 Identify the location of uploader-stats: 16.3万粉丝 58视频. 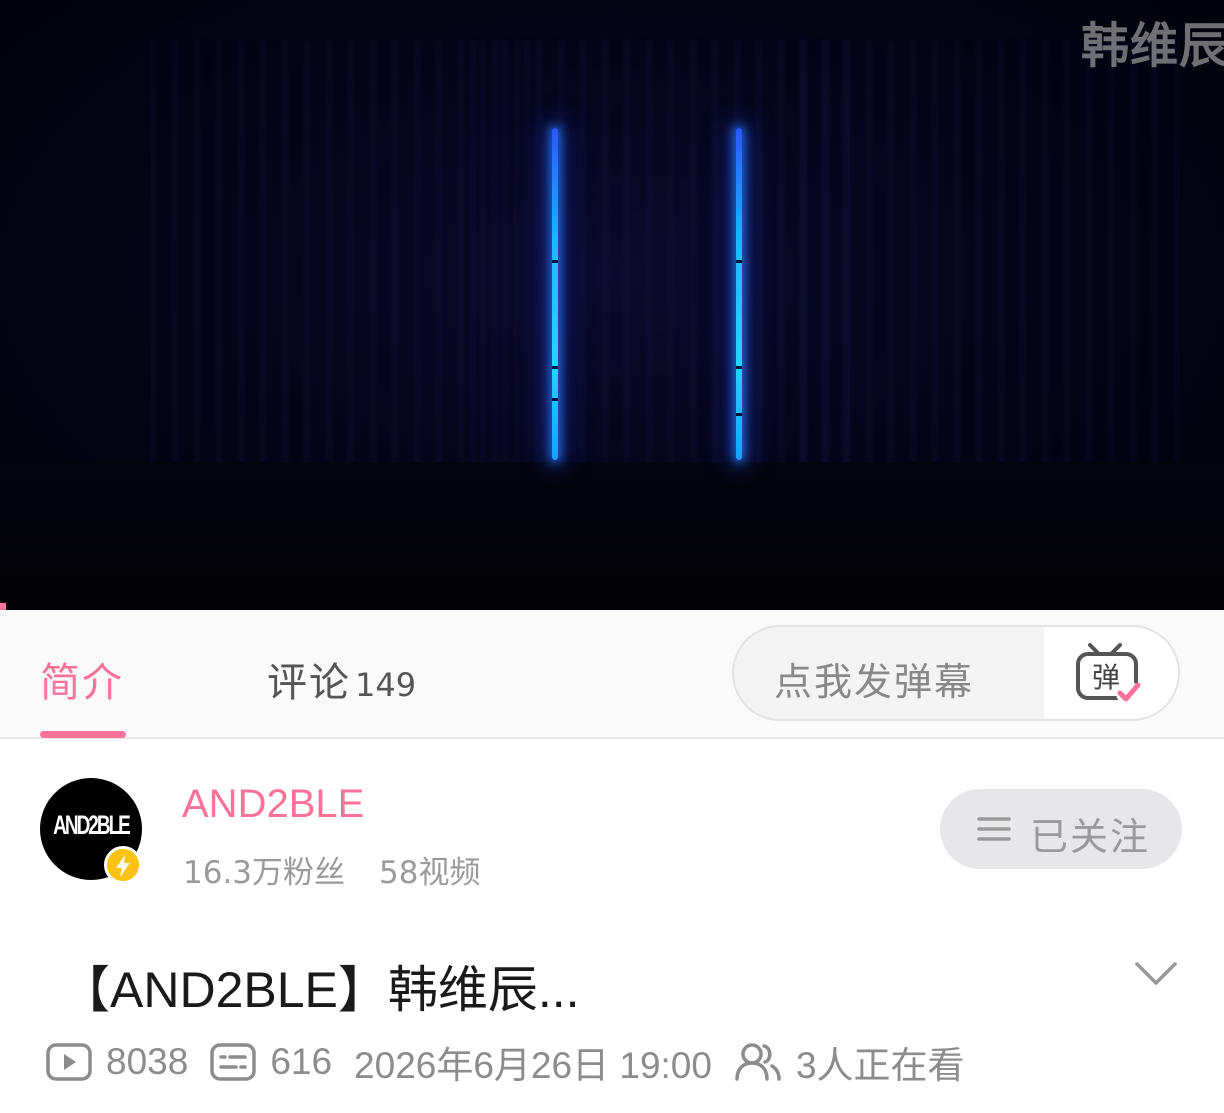
(331, 869).